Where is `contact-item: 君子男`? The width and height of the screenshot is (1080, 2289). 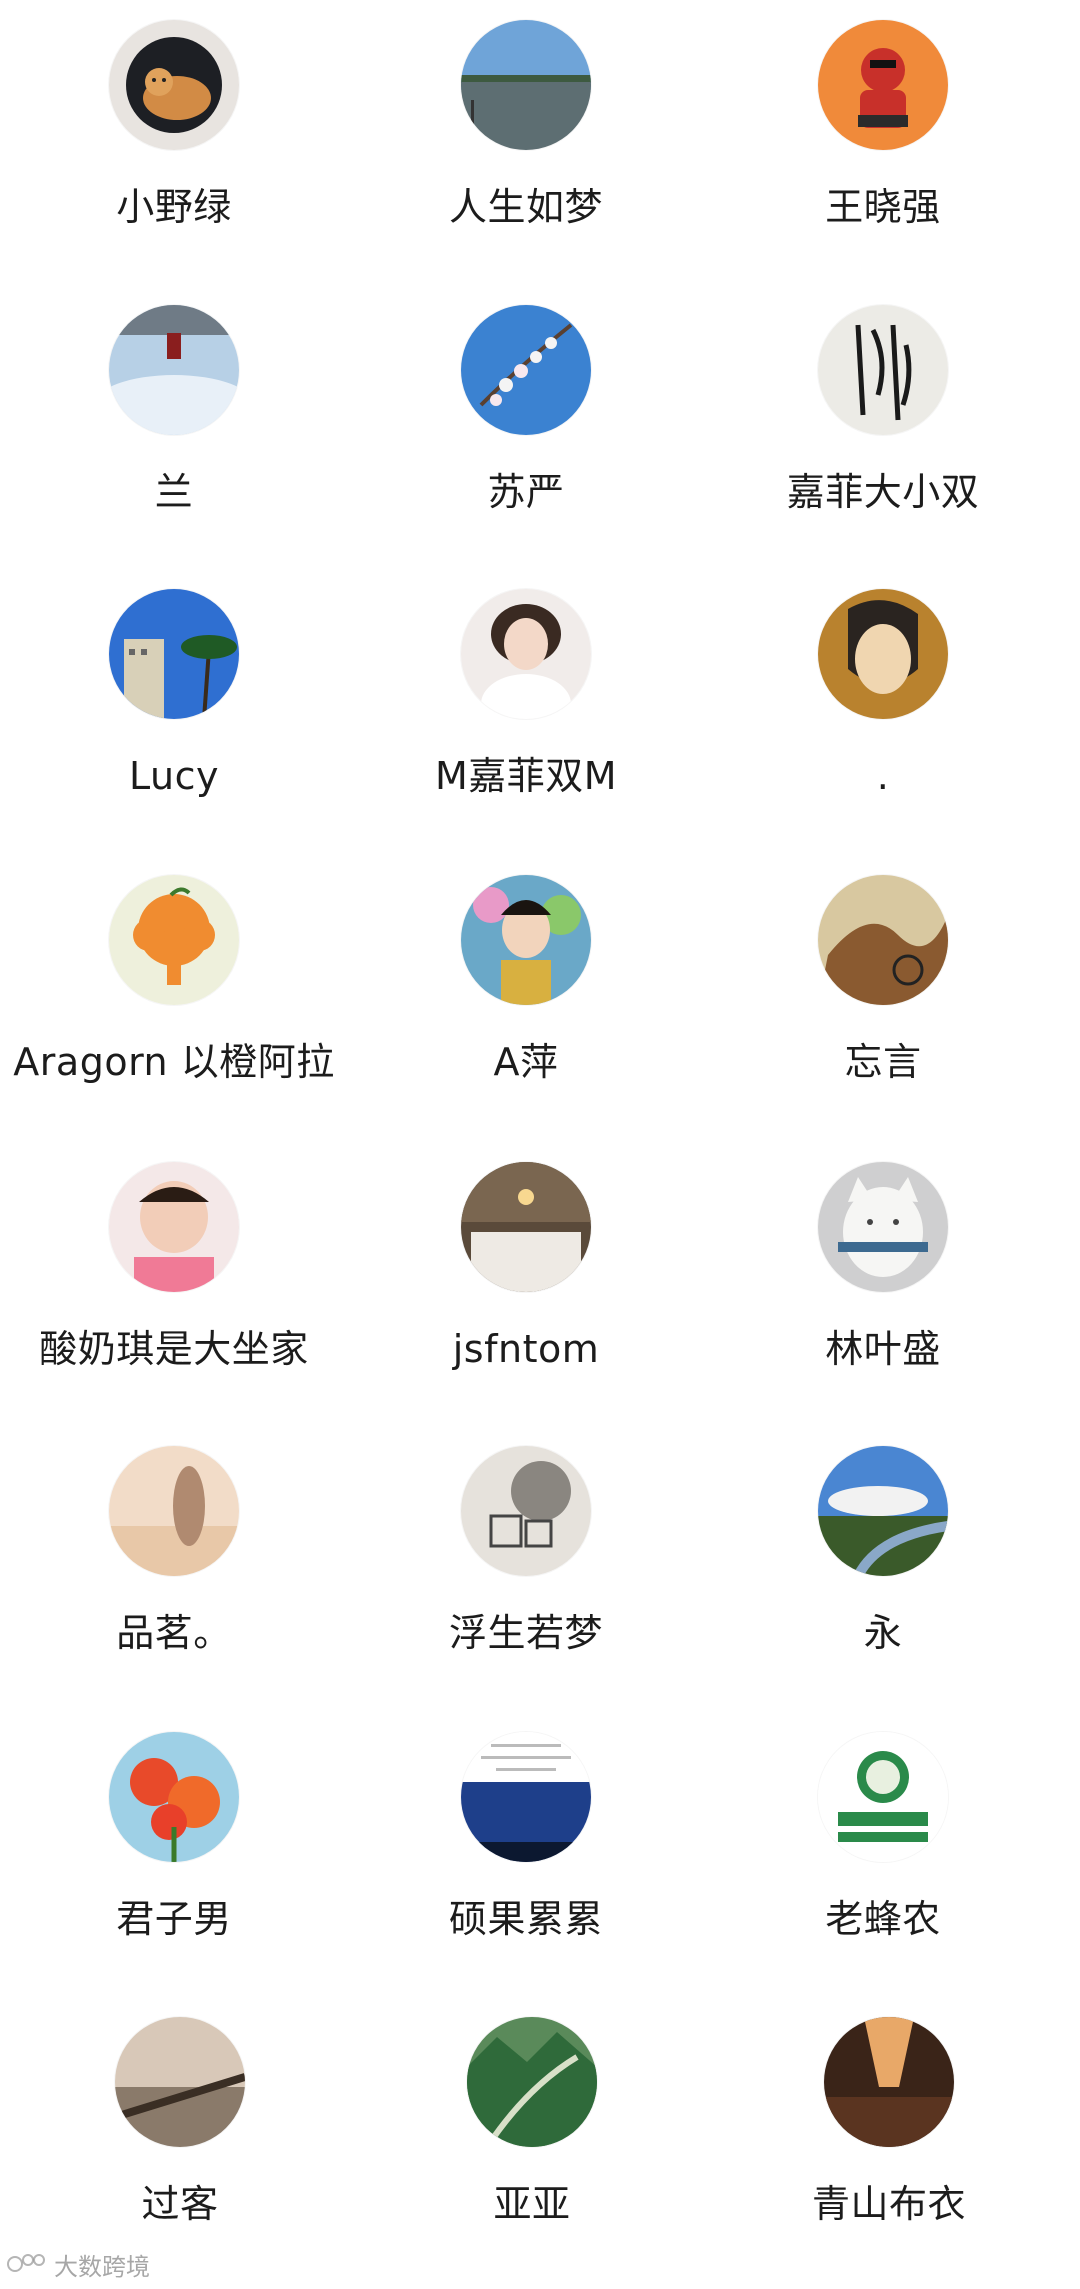 contact-item: 君子男 is located at coordinates (177, 1854).